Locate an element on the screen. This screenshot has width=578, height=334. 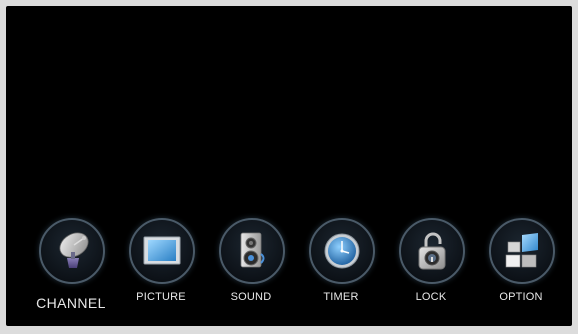
menu-item-option: OPTION is located at coordinates (521, 268).